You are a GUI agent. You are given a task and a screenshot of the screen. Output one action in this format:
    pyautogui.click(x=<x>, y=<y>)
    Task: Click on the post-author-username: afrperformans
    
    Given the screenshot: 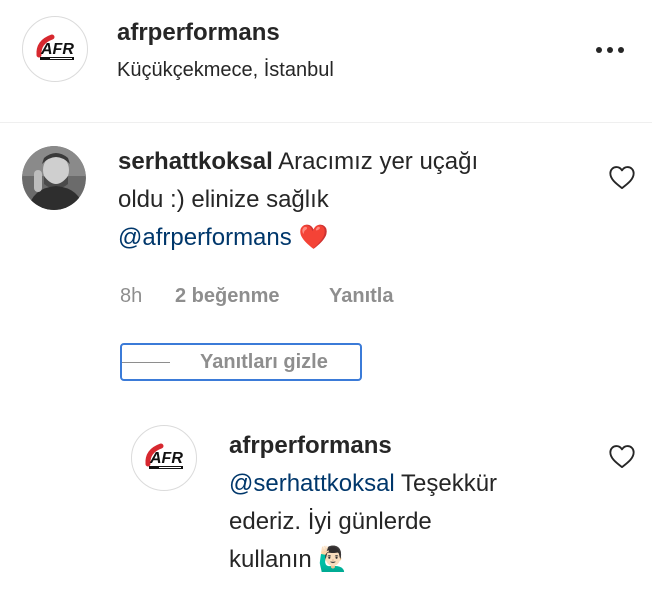 What is the action you would take?
    pyautogui.click(x=198, y=33)
    